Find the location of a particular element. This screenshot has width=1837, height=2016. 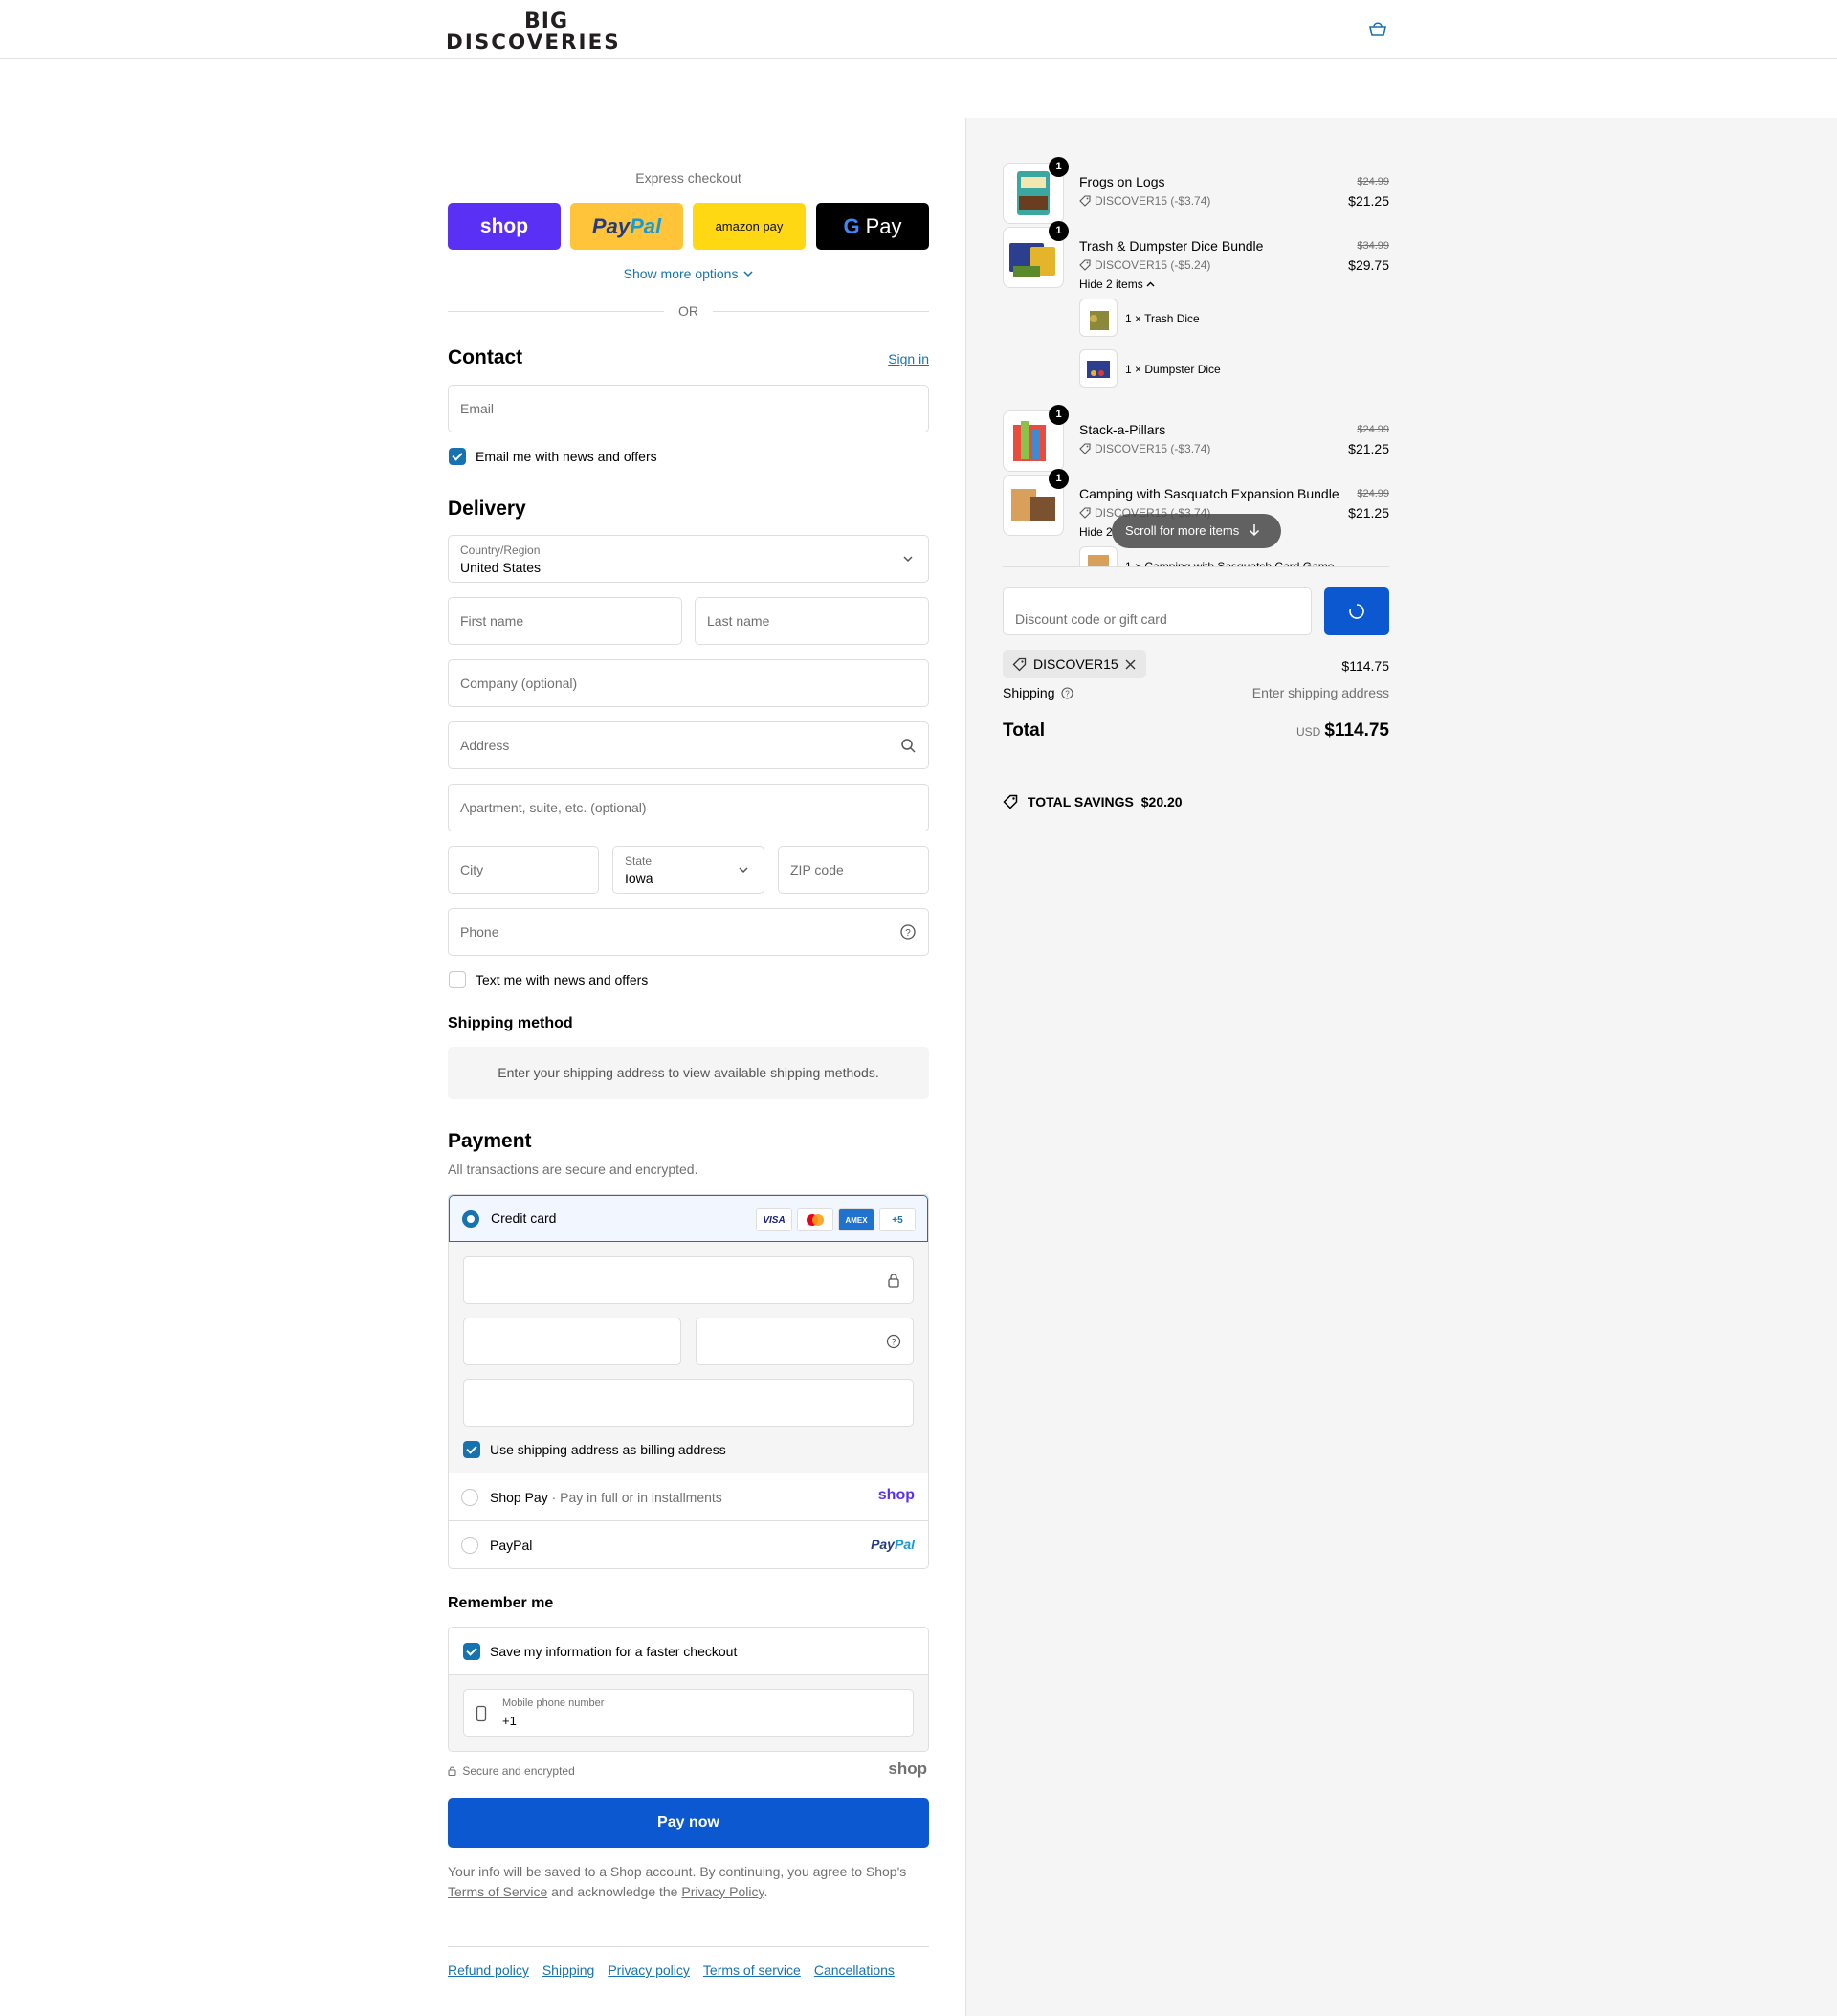

city-placeholder: City is located at coordinates (472, 869).